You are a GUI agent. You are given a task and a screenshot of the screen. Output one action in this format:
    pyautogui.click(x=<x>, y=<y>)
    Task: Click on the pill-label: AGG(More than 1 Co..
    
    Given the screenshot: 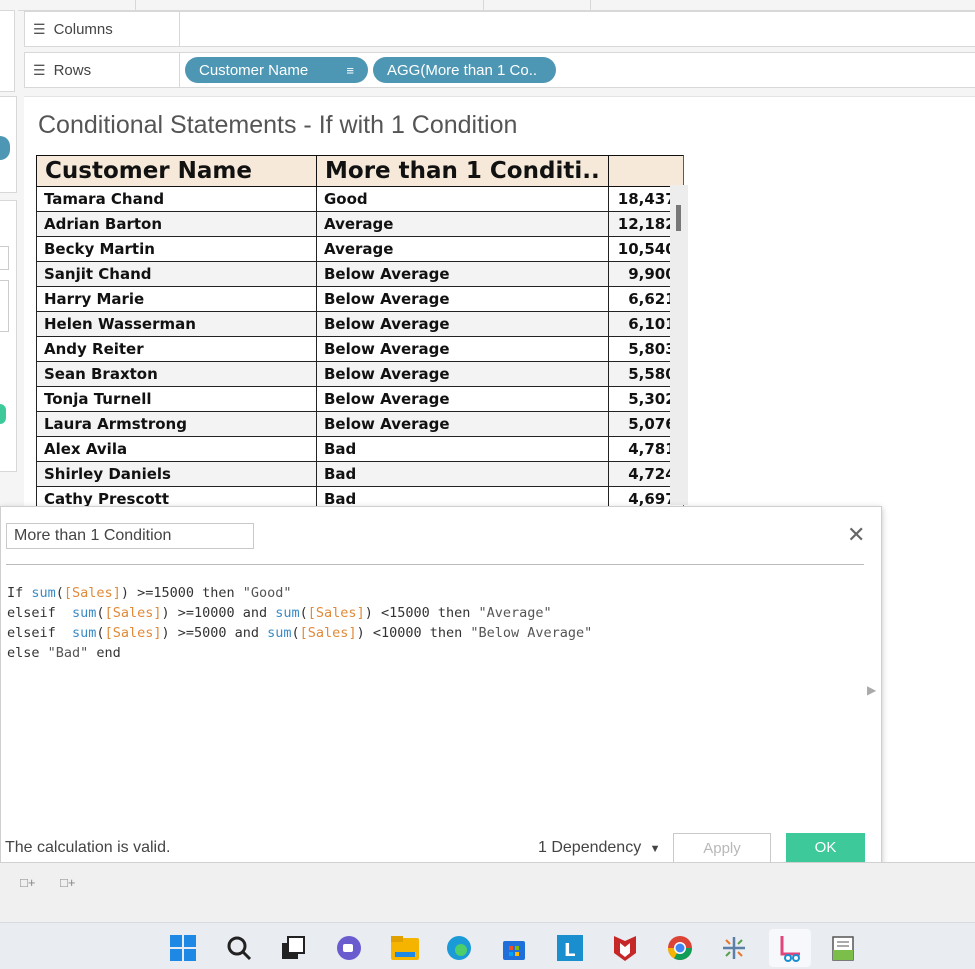 What is the action you would take?
    pyautogui.click(x=462, y=70)
    